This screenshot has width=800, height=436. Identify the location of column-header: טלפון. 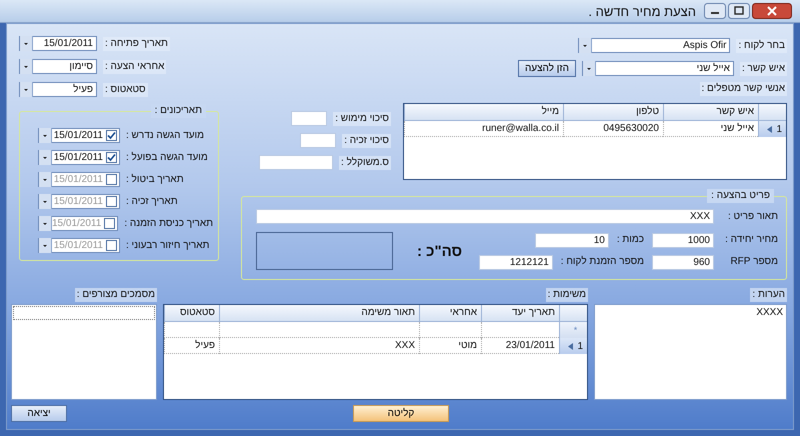
(613, 112).